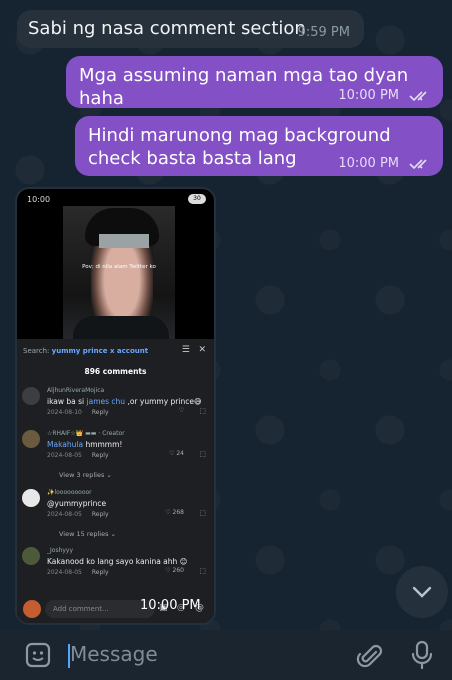  Describe the element at coordinates (60, 550) in the screenshot. I see `comment-user: _Joshyyy` at that location.